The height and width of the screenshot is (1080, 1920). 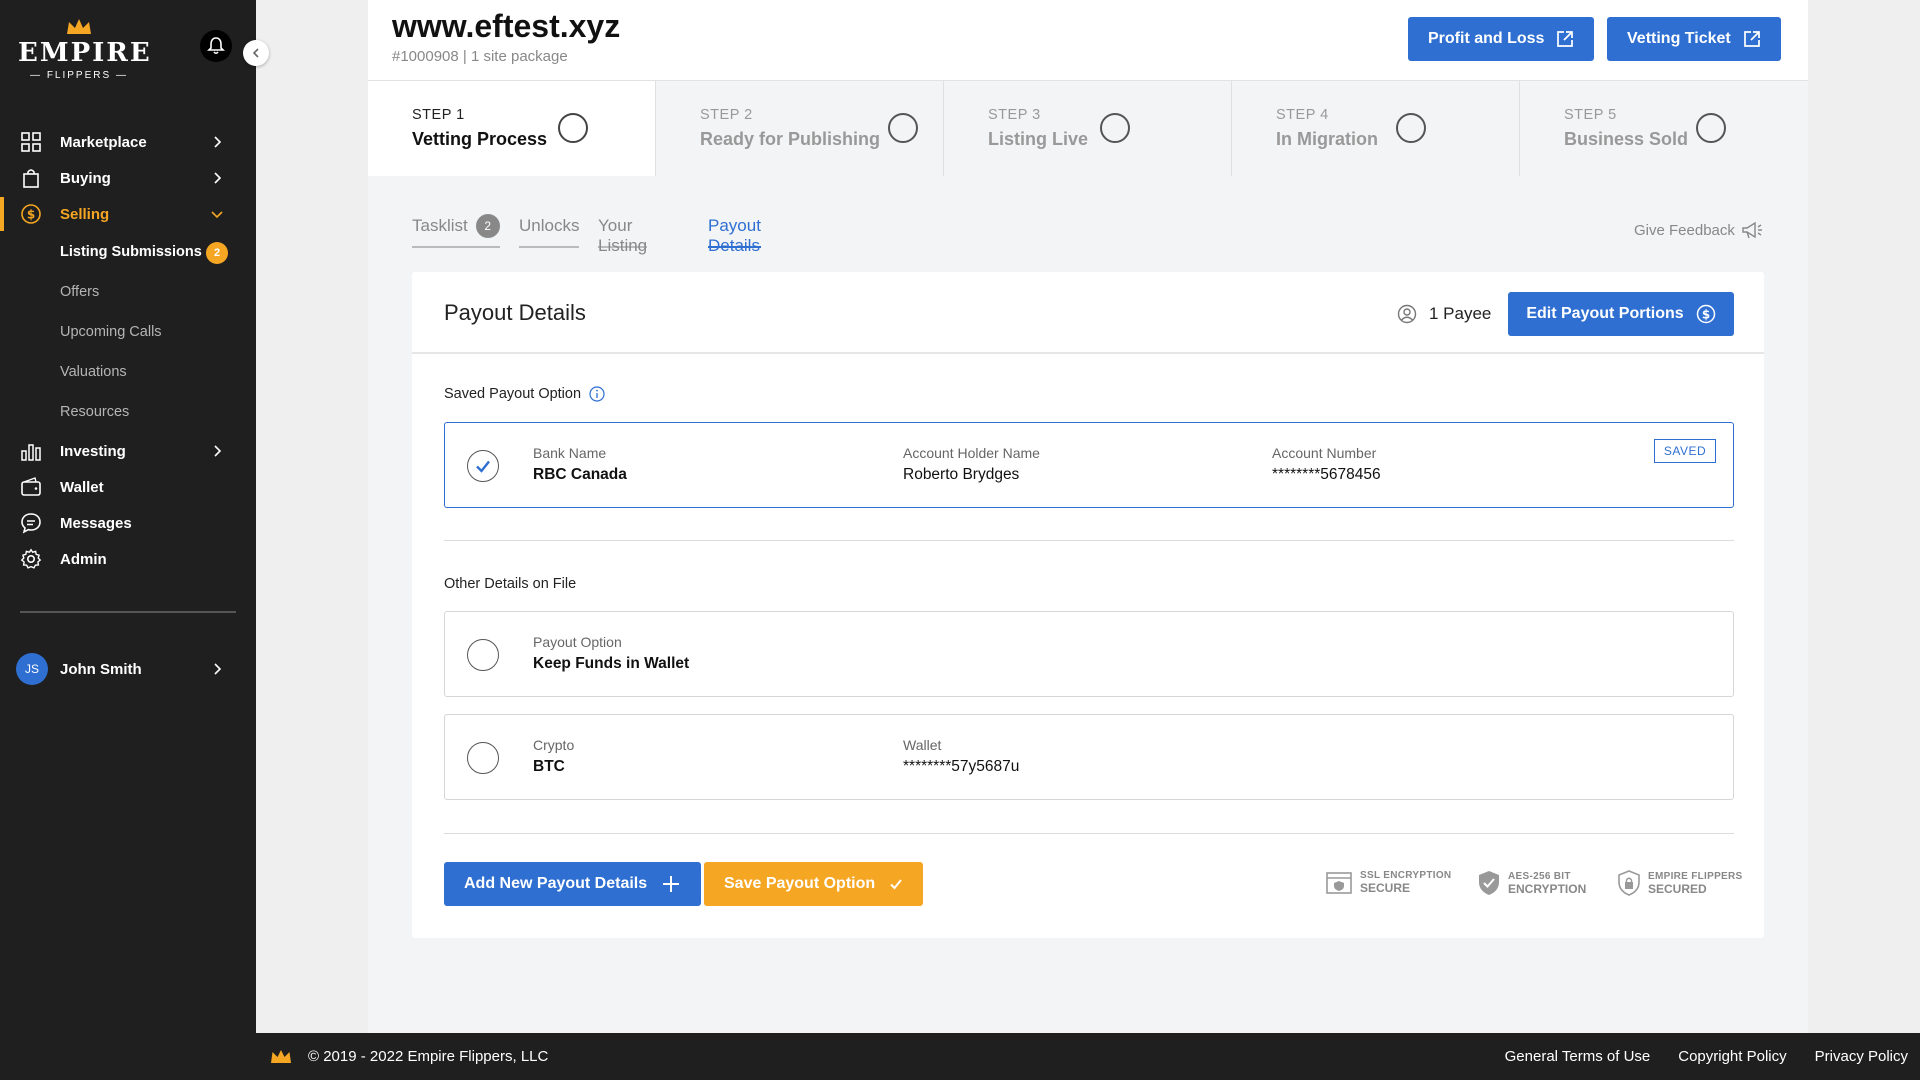 What do you see at coordinates (512, 128) in the screenshot?
I see `step-vetting-process: STEP 1 Vetting Process` at bounding box center [512, 128].